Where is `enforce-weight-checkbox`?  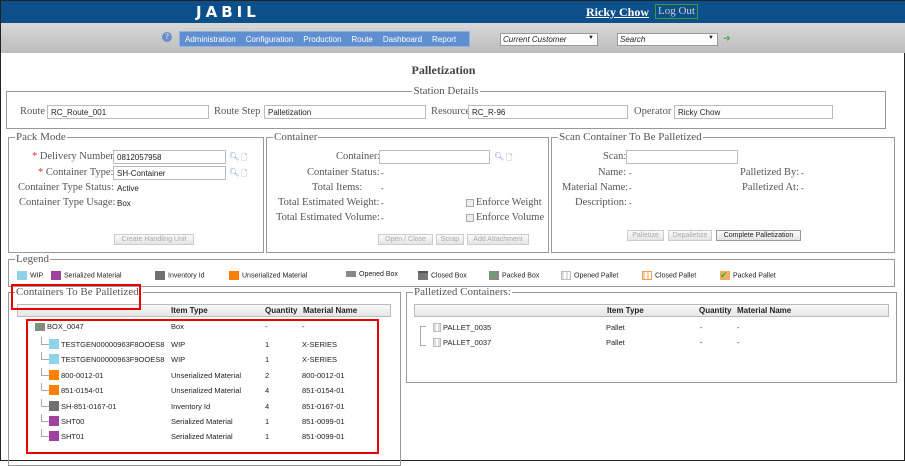 enforce-weight-checkbox is located at coordinates (470, 203).